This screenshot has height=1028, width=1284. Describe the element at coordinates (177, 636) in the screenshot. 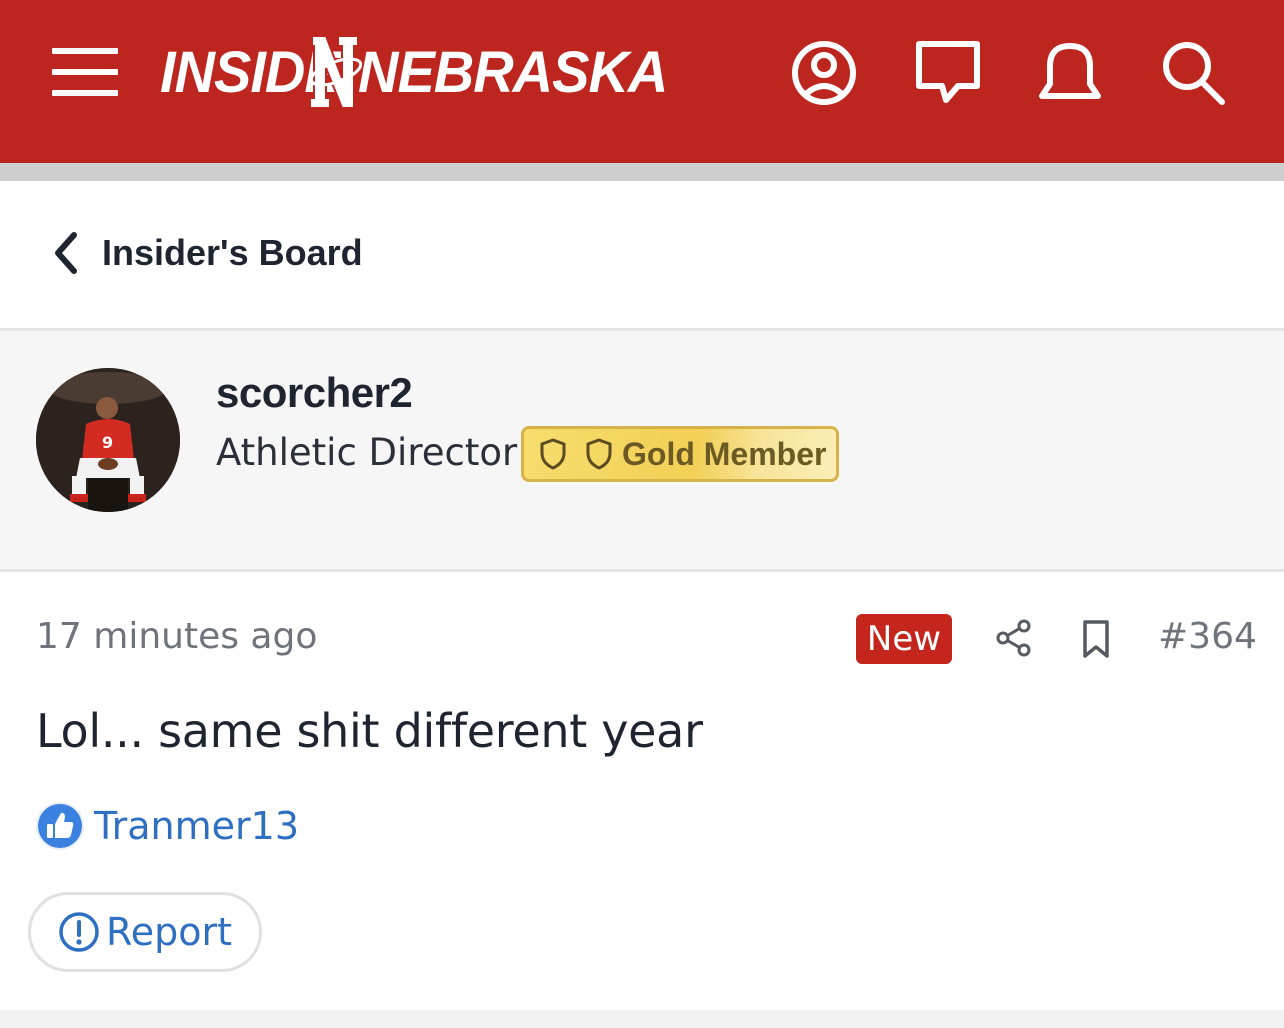

I see `post-timestamp: 17 minutes ago` at that location.